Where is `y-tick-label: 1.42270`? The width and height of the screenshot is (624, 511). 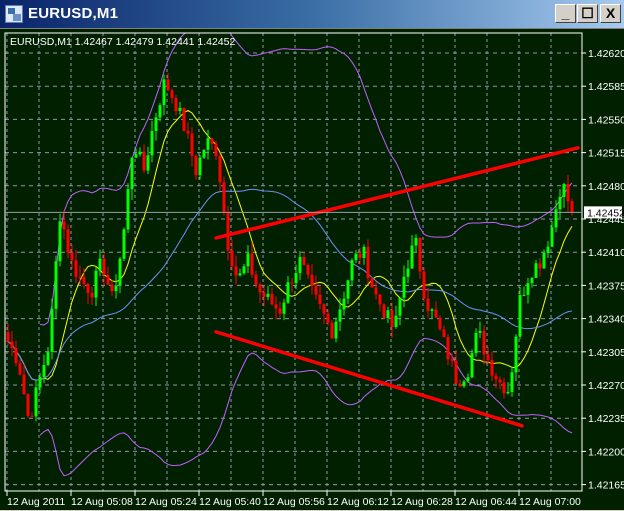 y-tick-label: 1.42270 is located at coordinates (606, 386).